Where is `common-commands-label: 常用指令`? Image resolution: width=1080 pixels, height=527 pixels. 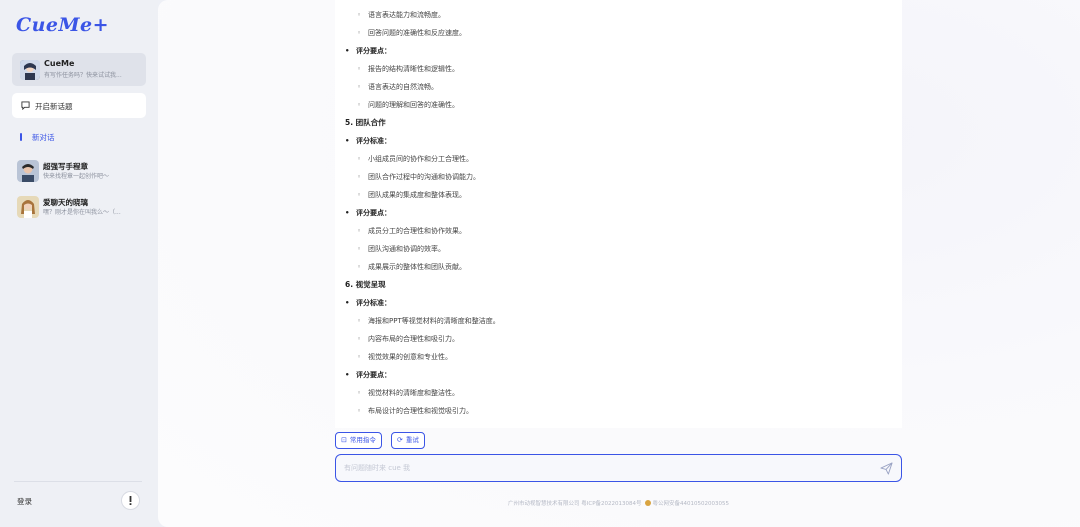 common-commands-label: 常用指令 is located at coordinates (362, 440).